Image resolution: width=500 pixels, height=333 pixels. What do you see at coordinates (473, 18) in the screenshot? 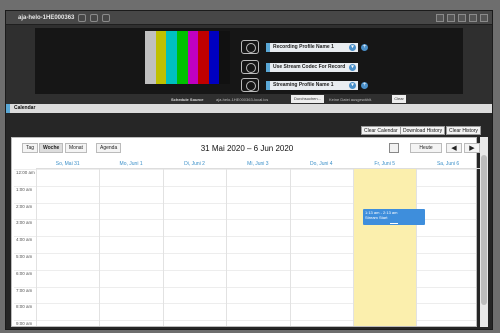
I see `print-icon` at bounding box center [473, 18].